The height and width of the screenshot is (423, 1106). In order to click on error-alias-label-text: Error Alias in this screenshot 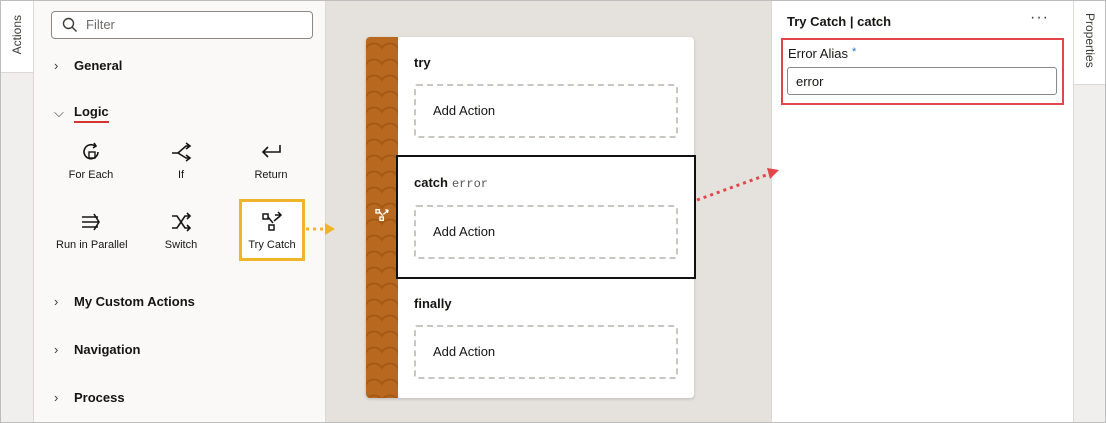, I will do `click(818, 53)`.